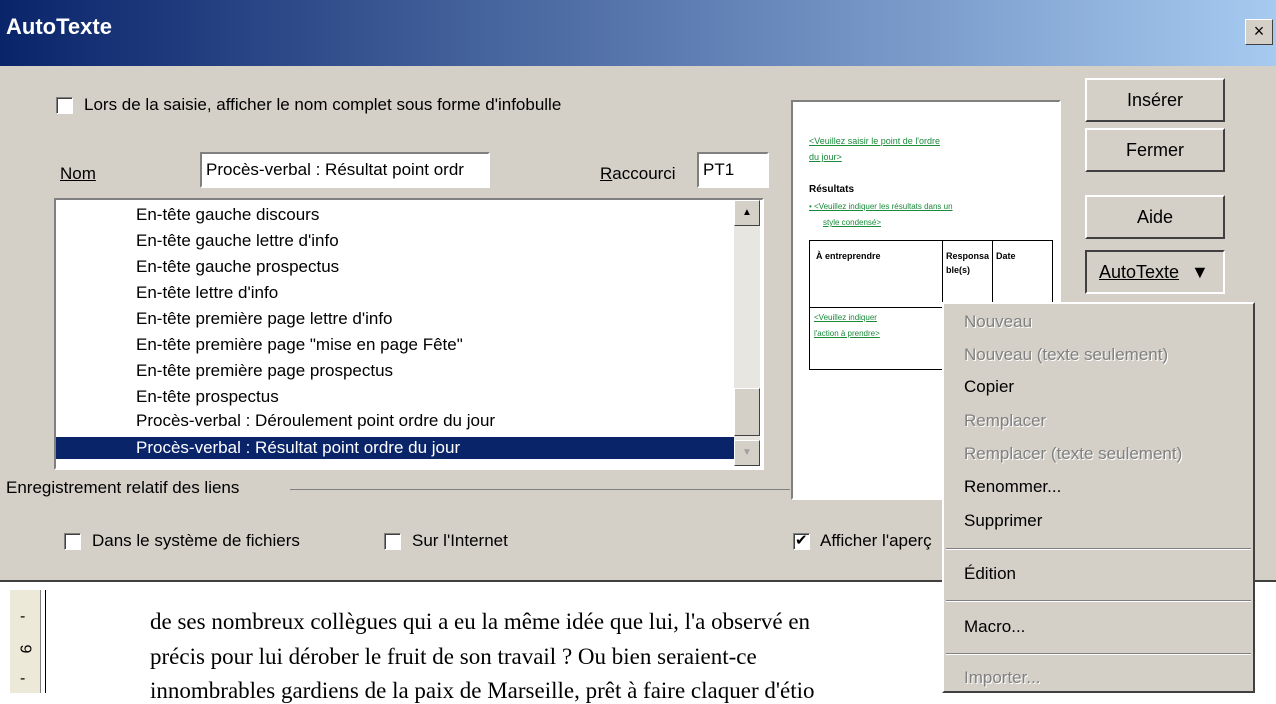 The width and height of the screenshot is (1276, 704). I want to click on preview-checkbox, so click(801, 540).